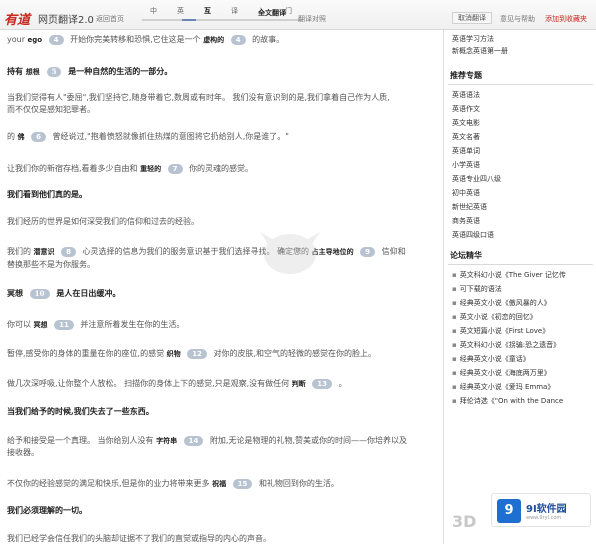 This screenshot has width=596, height=544. Describe the element at coordinates (466, 255) in the screenshot. I see `forum-title: 论坛精华` at that location.